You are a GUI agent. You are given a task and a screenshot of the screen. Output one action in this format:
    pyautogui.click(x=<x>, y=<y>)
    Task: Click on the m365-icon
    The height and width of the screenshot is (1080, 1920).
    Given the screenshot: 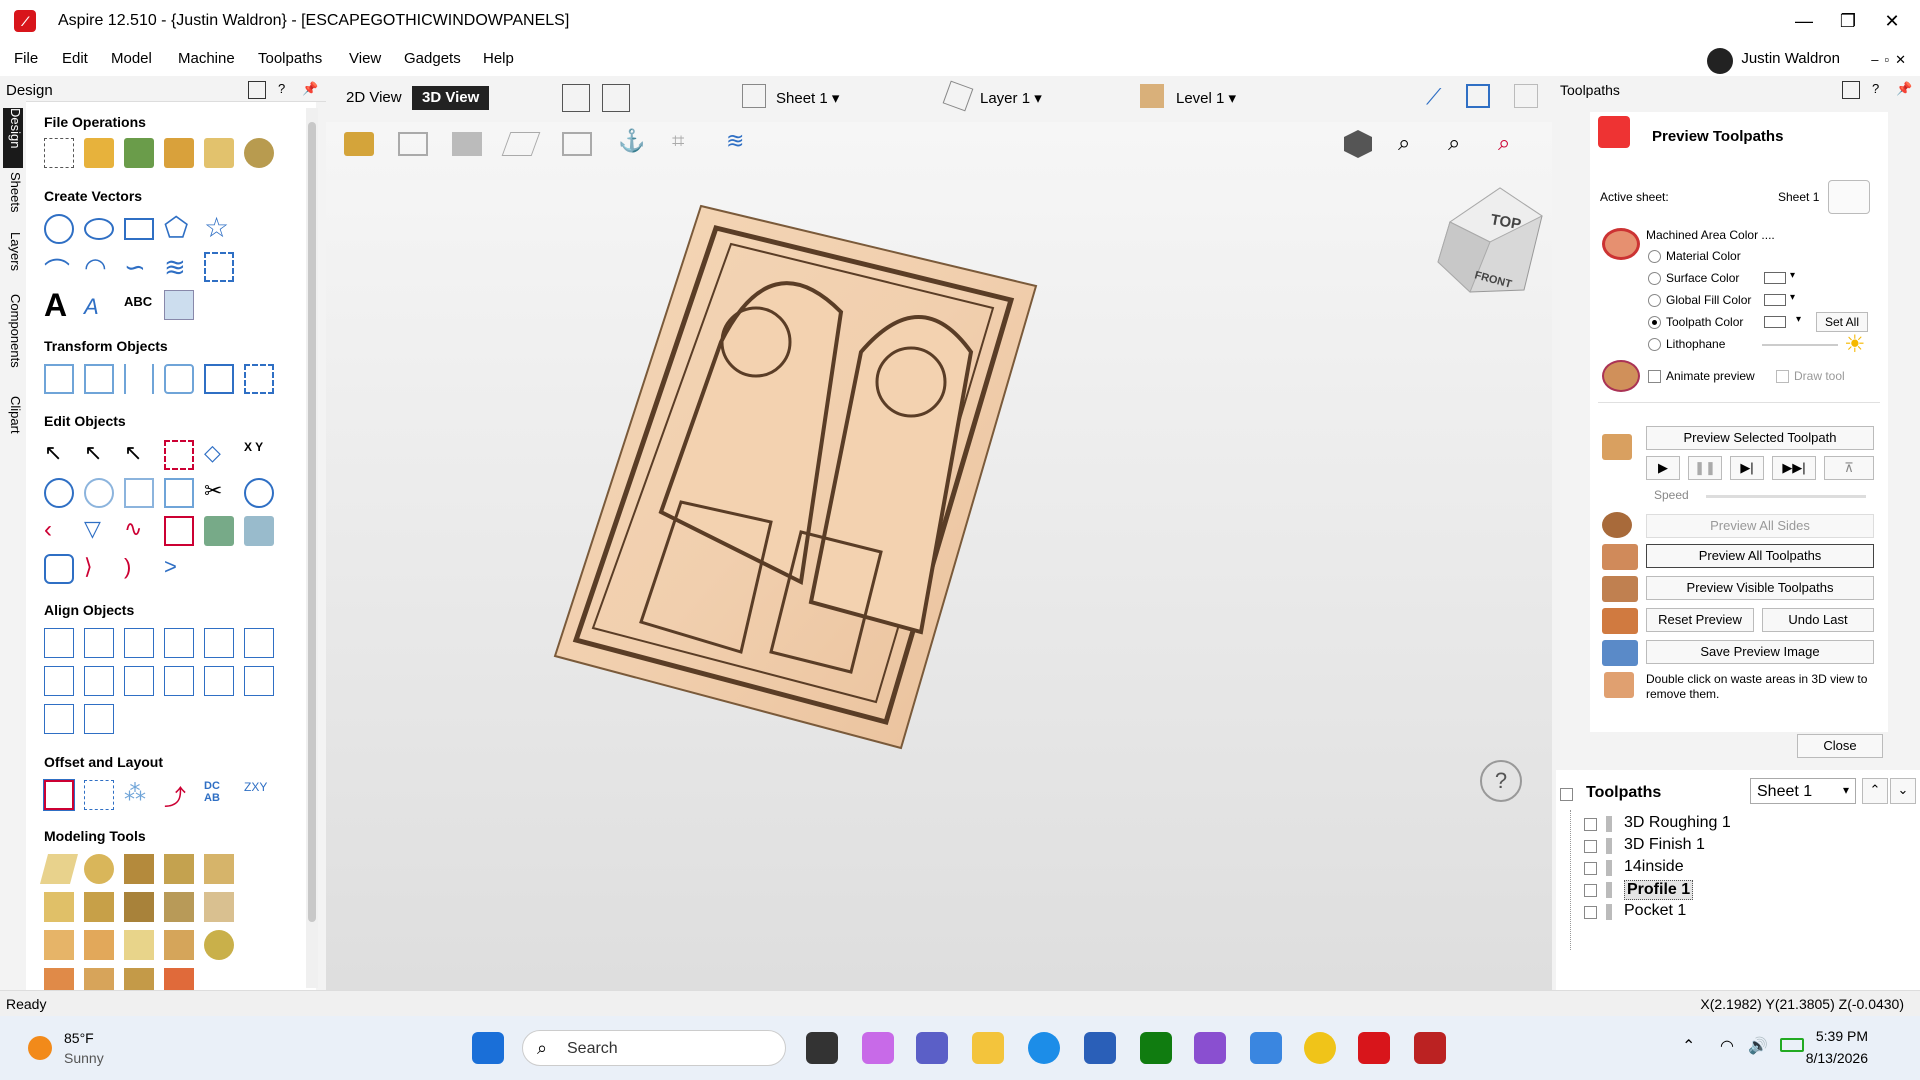 What is the action you would take?
    pyautogui.click(x=1266, y=1048)
    